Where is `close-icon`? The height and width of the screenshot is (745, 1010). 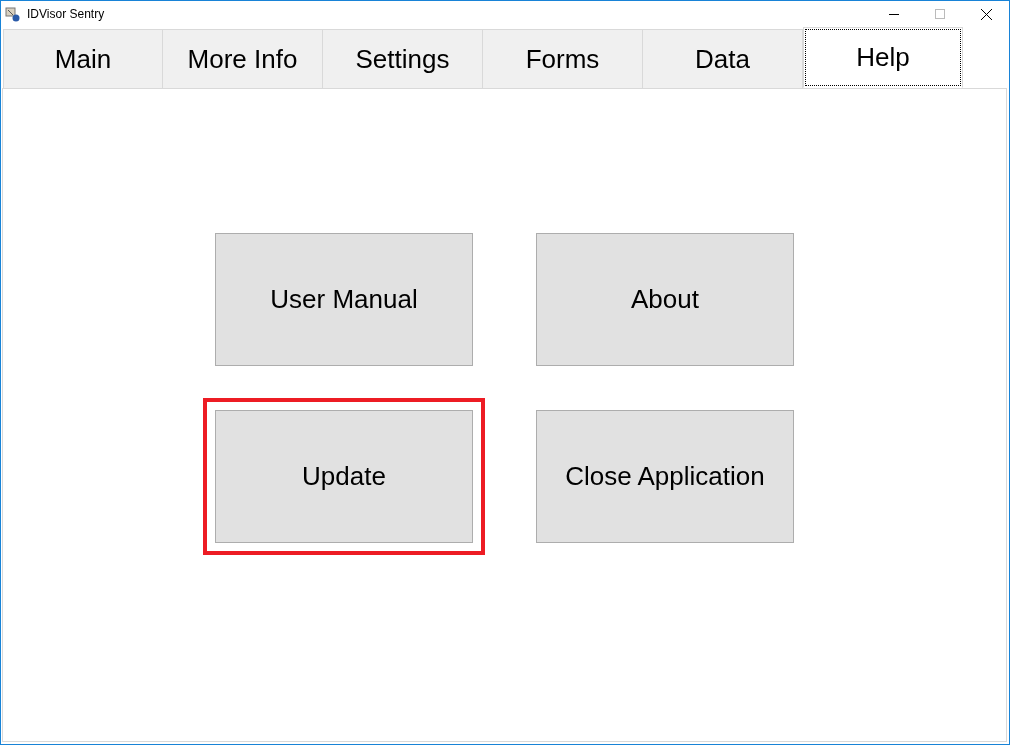 close-icon is located at coordinates (986, 14).